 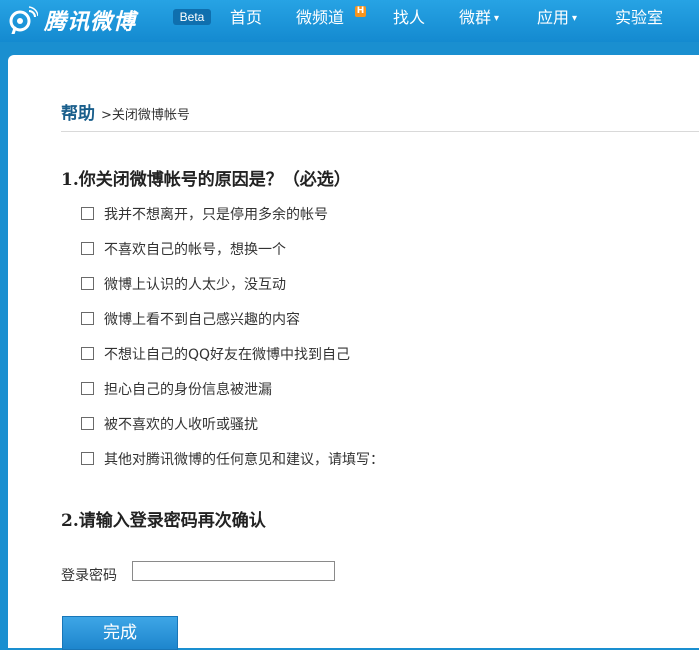 What do you see at coordinates (90, 20) in the screenshot?
I see `brand-name: 腾讯微博` at bounding box center [90, 20].